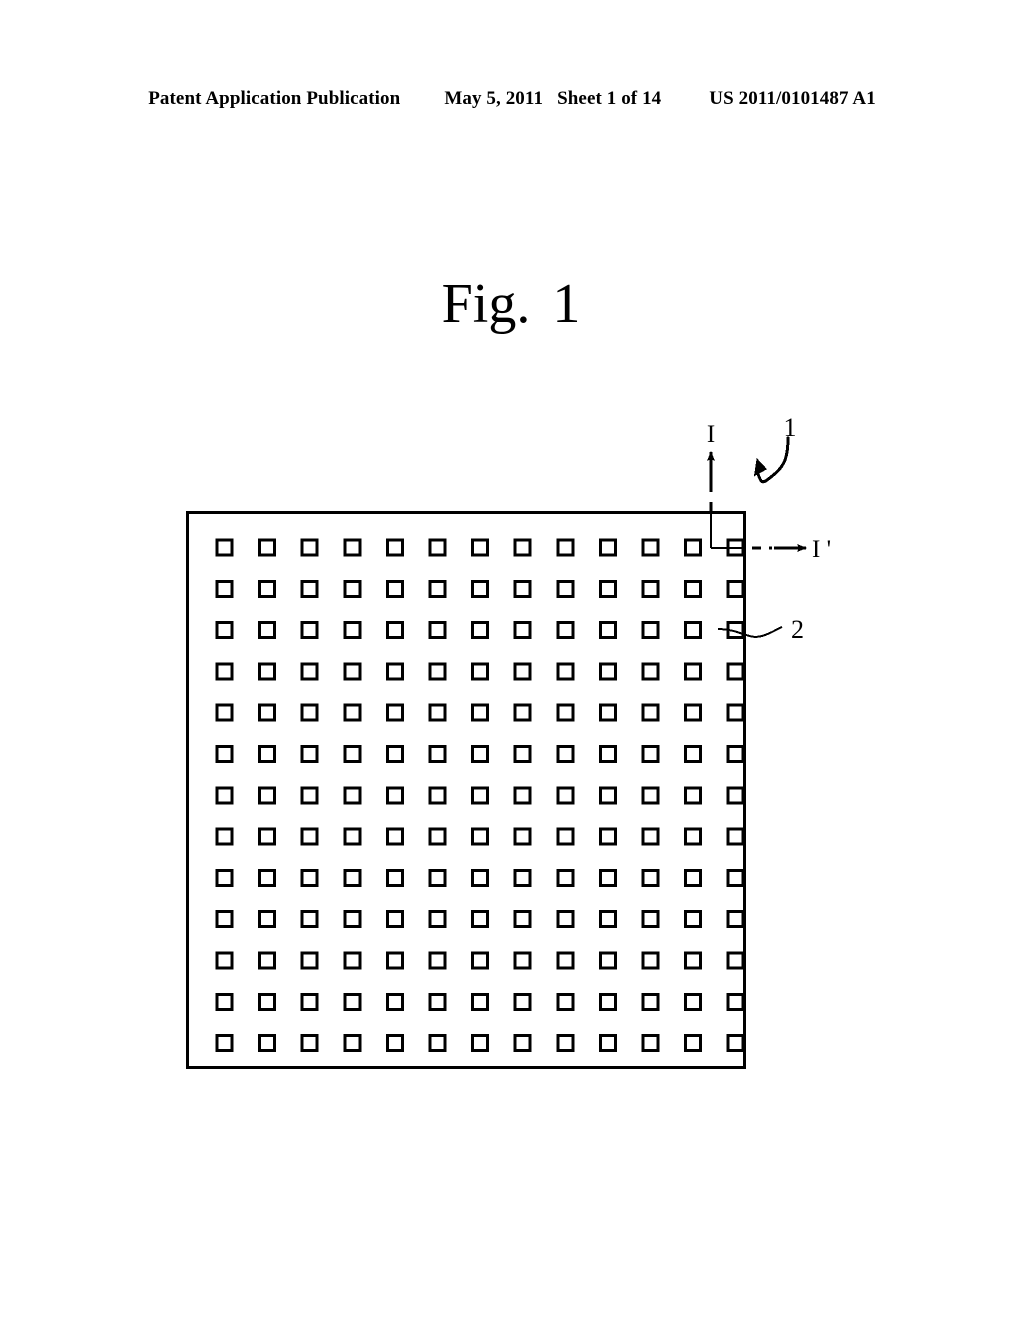 The image size is (1024, 1320). Describe the element at coordinates (790, 427) in the screenshot. I see `reference-numeral-1-label: 1` at that location.